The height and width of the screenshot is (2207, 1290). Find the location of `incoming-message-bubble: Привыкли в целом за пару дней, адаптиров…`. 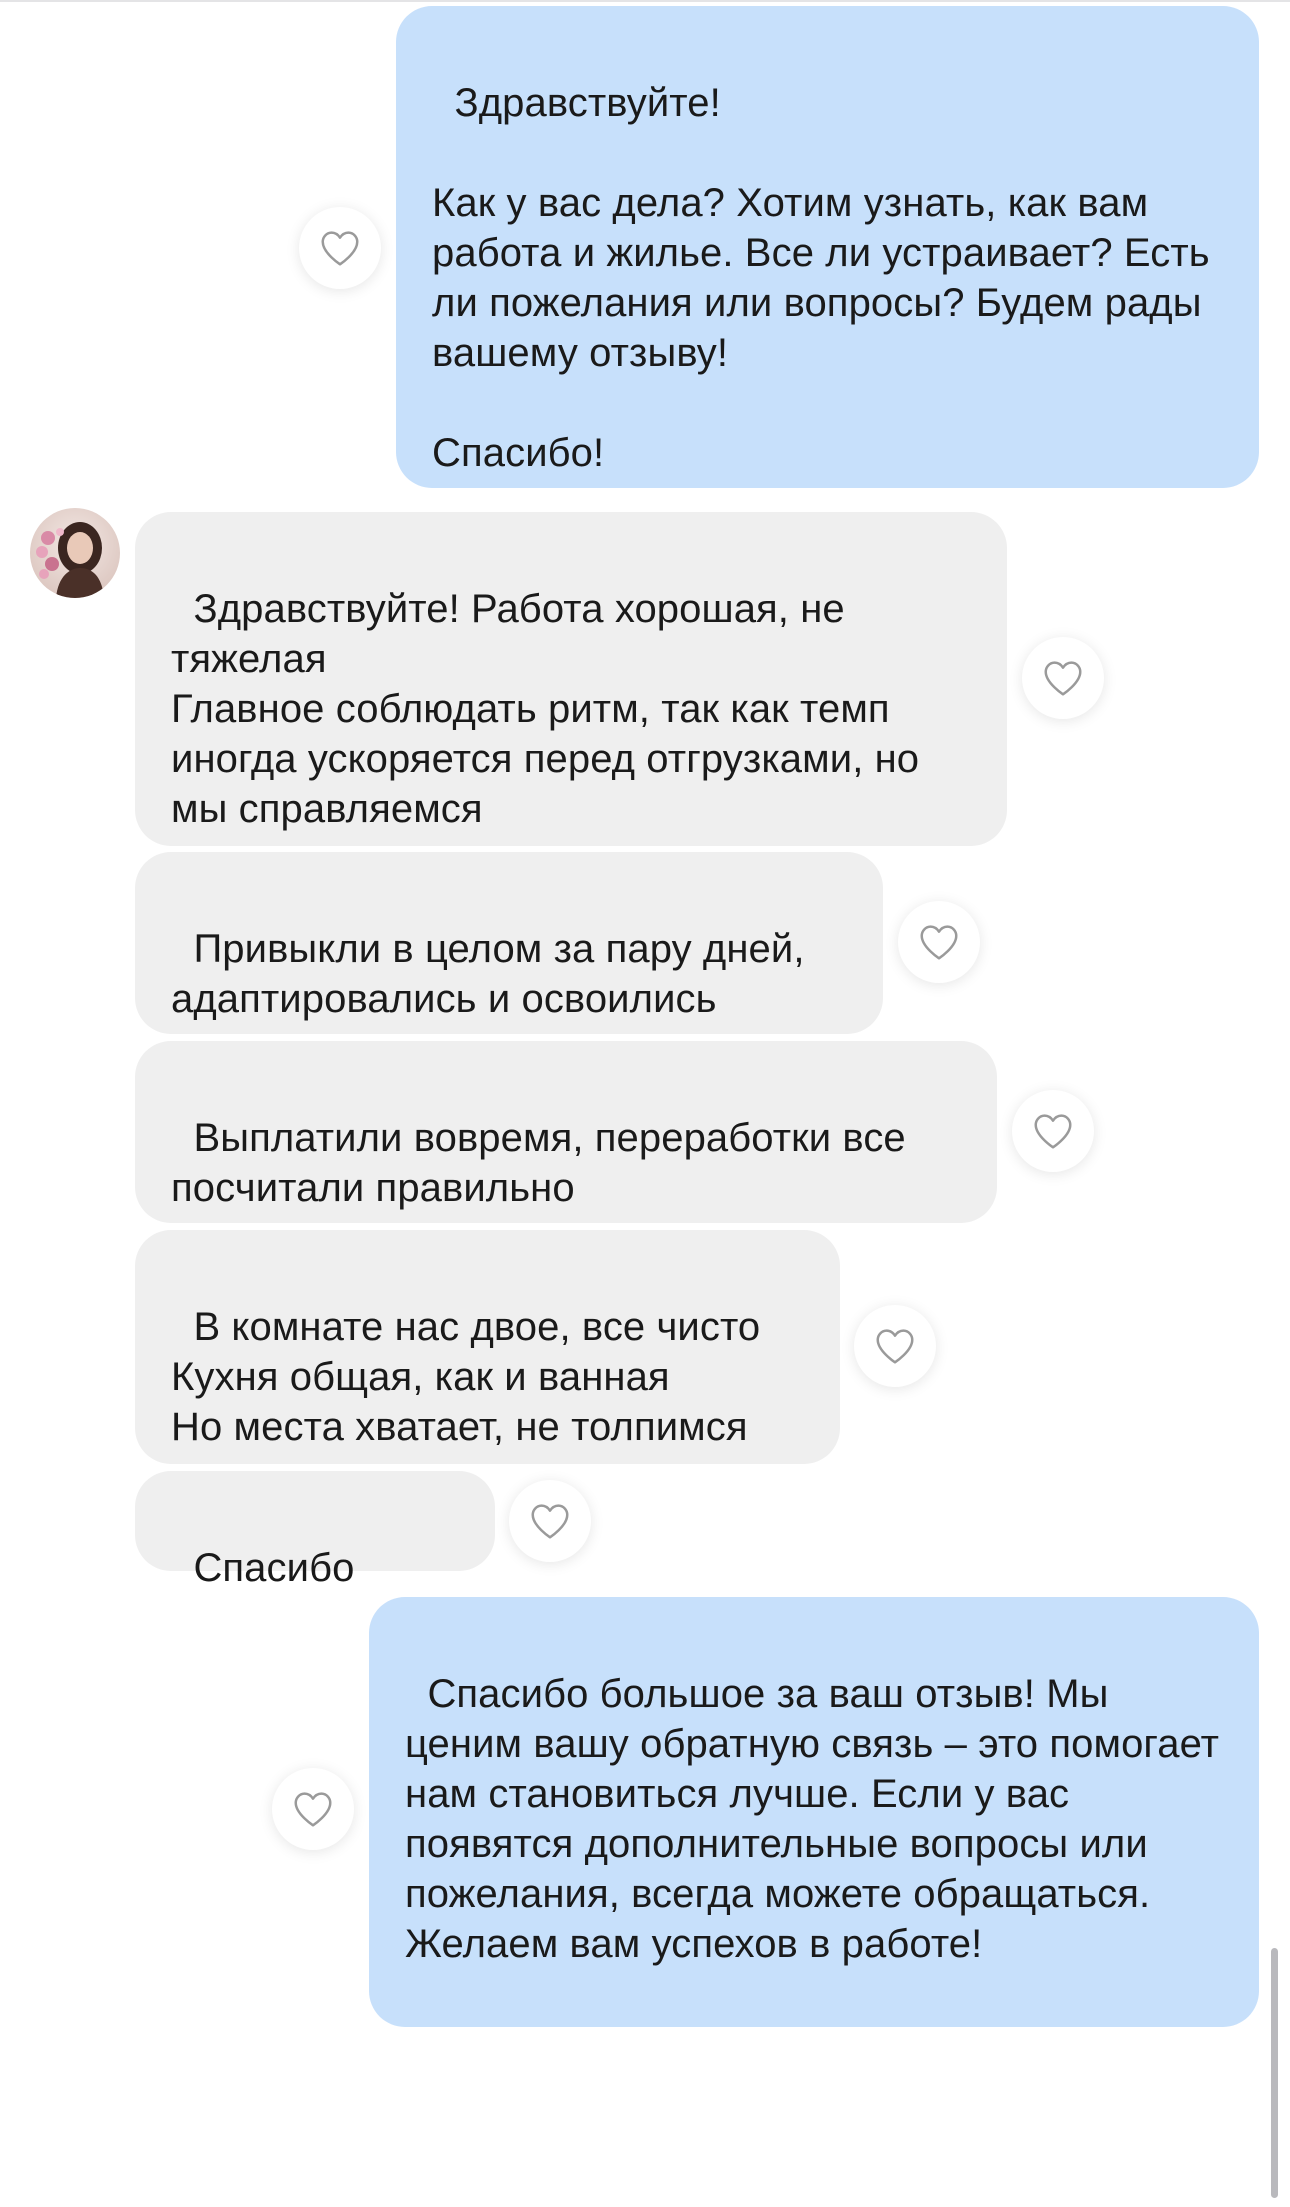

incoming-message-bubble: Привыкли в целом за пару дней, адаптиров… is located at coordinates (509, 943).